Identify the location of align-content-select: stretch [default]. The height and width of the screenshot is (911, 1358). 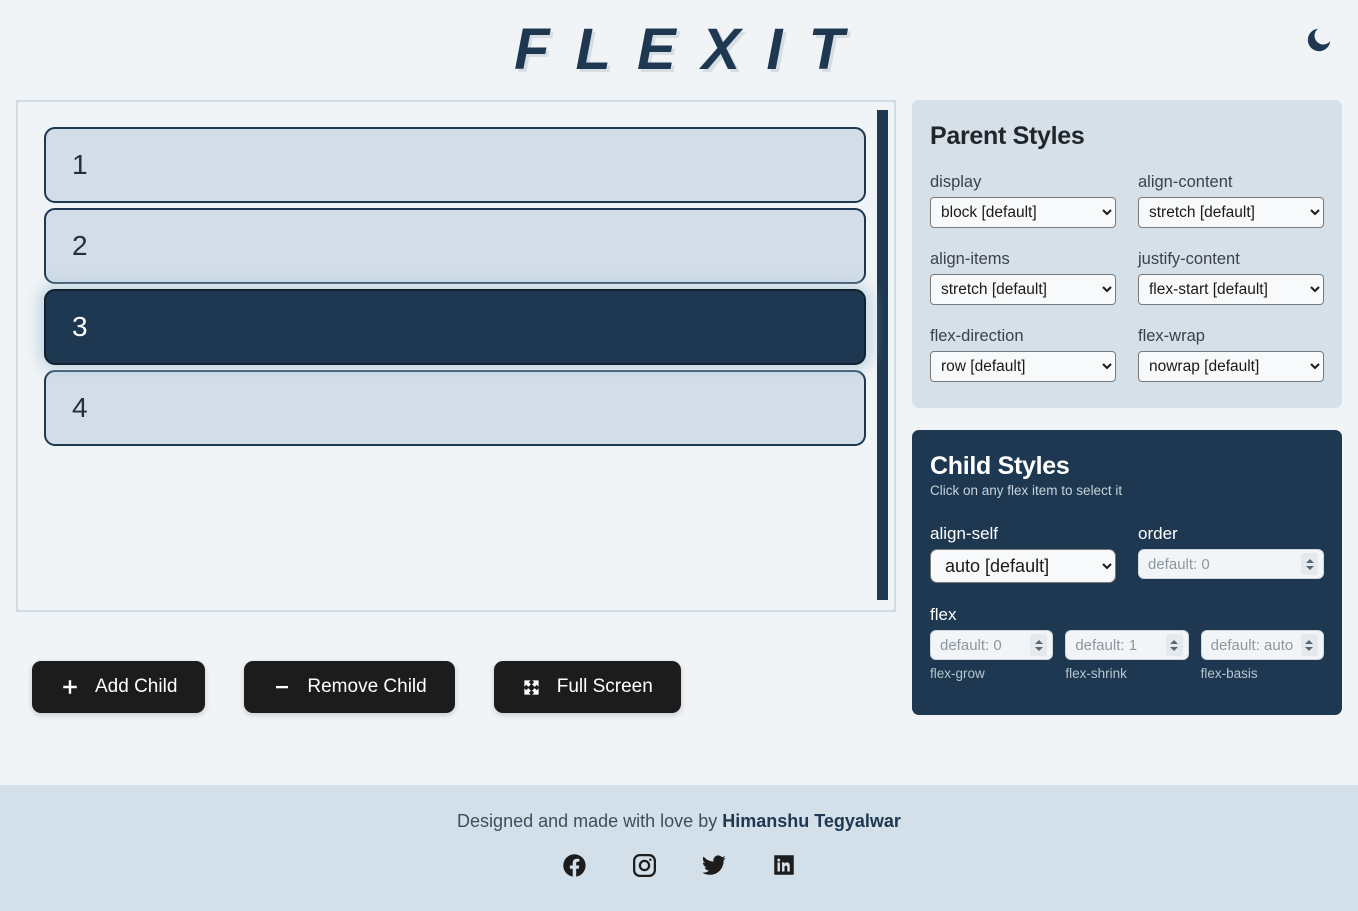
(1231, 212).